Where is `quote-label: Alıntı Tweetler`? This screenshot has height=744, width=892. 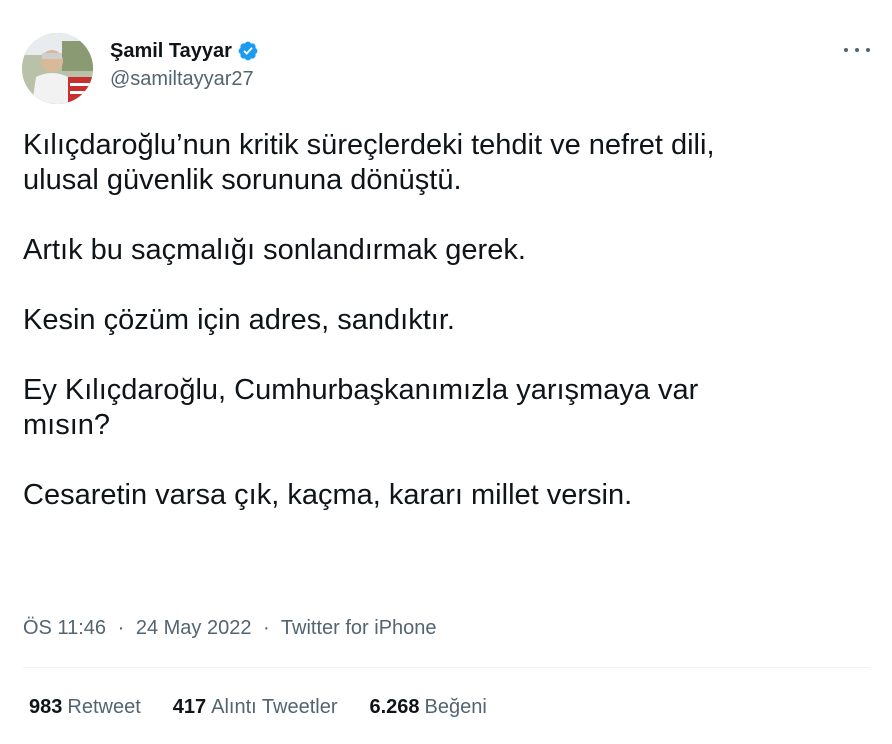 quote-label: Alıntı Tweetler is located at coordinates (274, 707).